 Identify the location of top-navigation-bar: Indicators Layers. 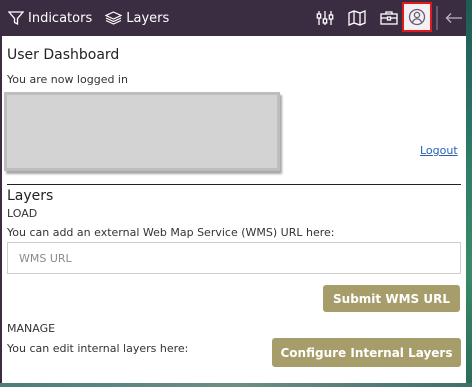
(233, 18).